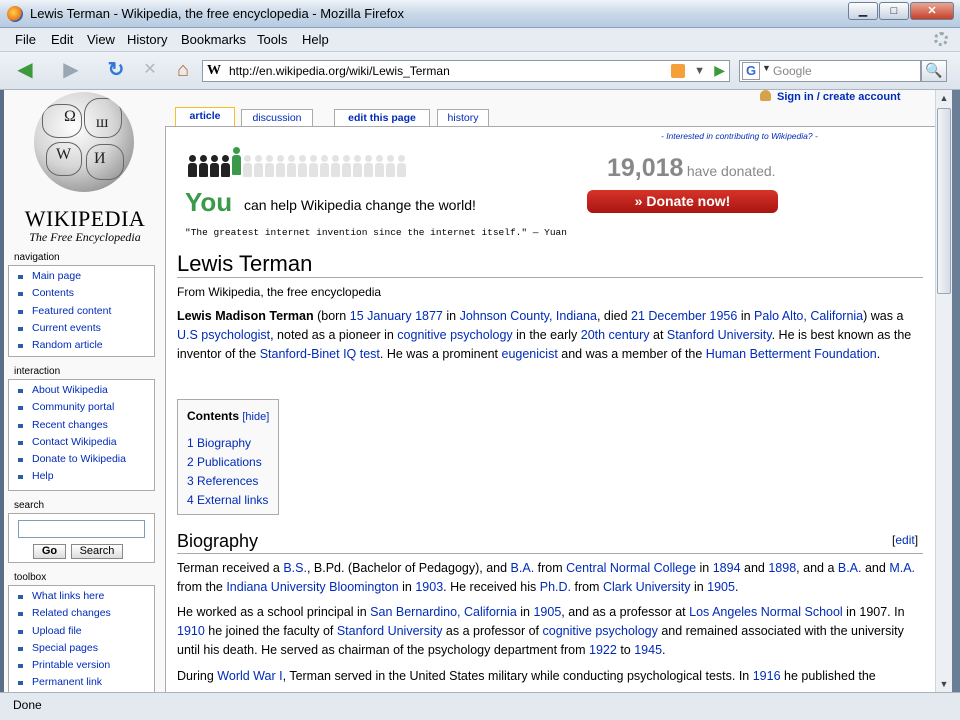 The height and width of the screenshot is (720, 960). Describe the element at coordinates (944, 684) in the screenshot. I see `scroll-down-icon: ▼` at that location.